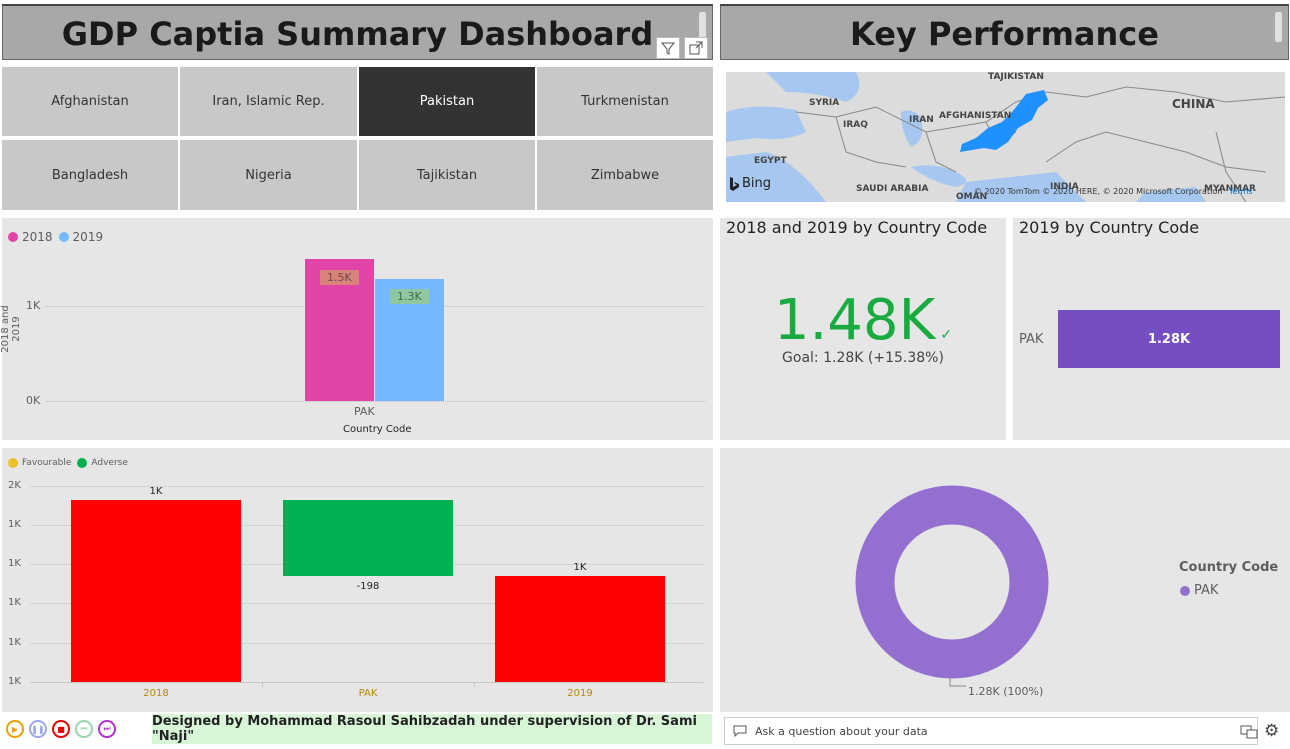 This screenshot has width=1290, height=749. I want to click on stop-icon: ■, so click(61, 729).